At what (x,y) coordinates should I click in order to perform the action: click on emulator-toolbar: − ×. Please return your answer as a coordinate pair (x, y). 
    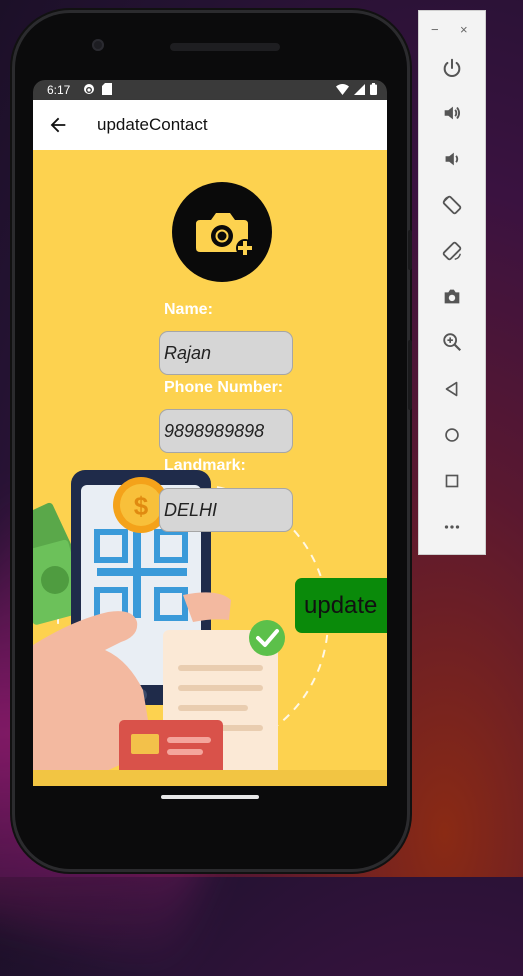
    Looking at the image, I should click on (452, 282).